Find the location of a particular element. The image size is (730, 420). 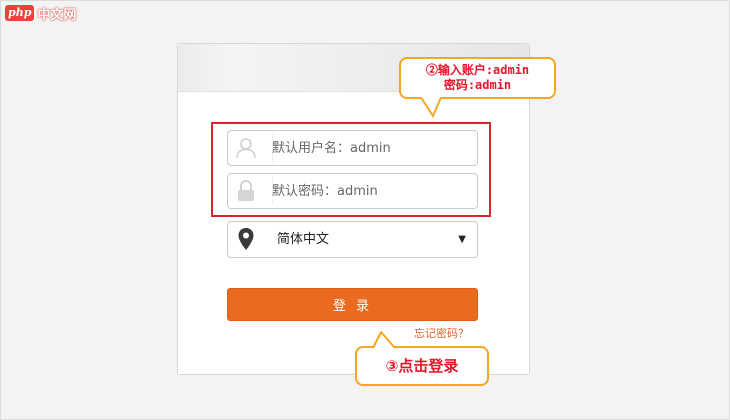

language-select-value: 简体中文 is located at coordinates (303, 239).